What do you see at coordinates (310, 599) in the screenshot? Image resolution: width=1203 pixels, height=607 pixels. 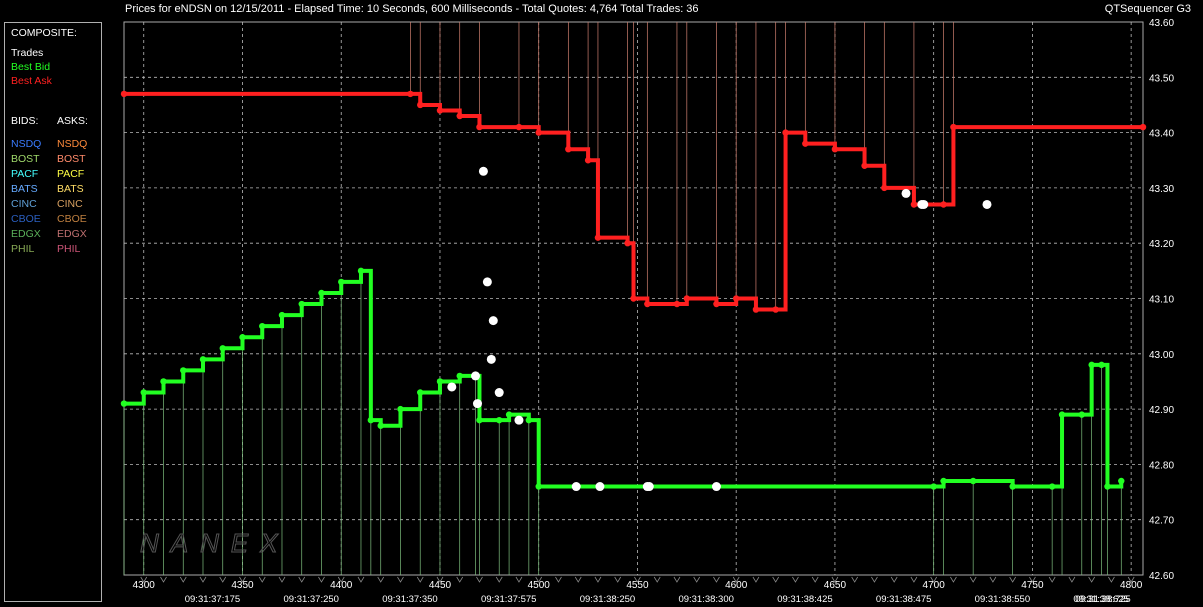 I see `x-time-label: 09:31:37:250` at bounding box center [310, 599].